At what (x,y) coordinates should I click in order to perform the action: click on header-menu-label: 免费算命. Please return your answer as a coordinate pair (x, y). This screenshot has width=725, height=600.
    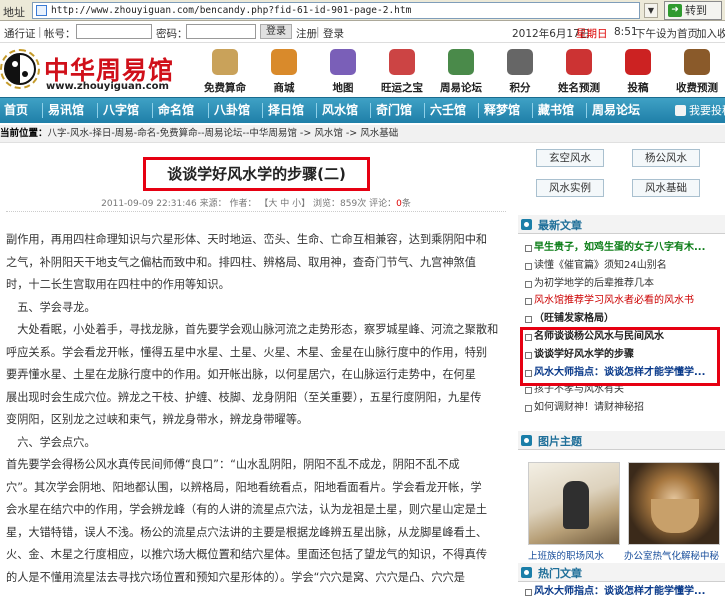
    Looking at the image, I should click on (225, 88).